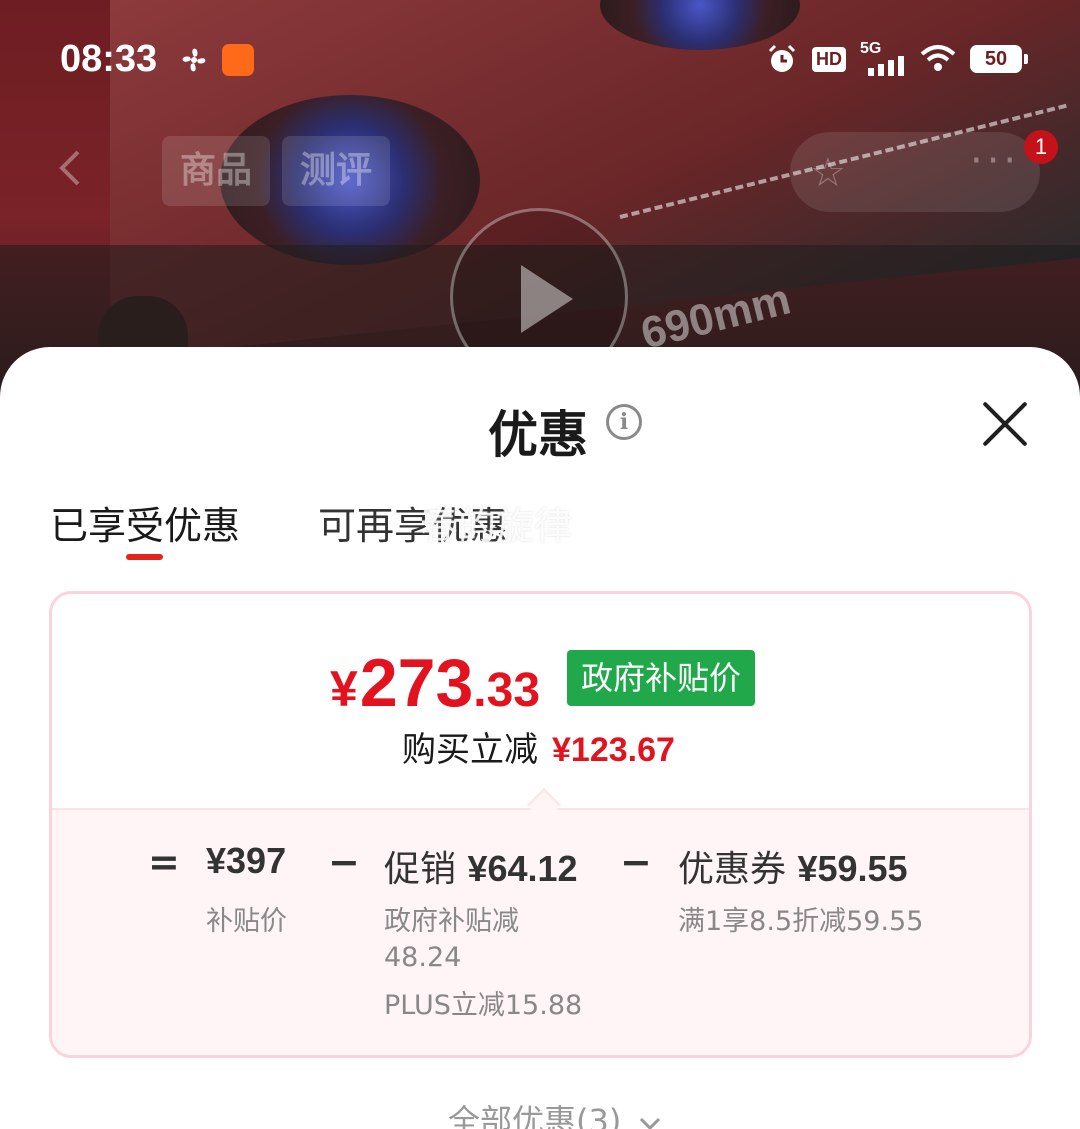 This screenshot has height=1129, width=1080. Describe the element at coordinates (828, 173) in the screenshot. I see `favorite-icon: ☆` at that location.